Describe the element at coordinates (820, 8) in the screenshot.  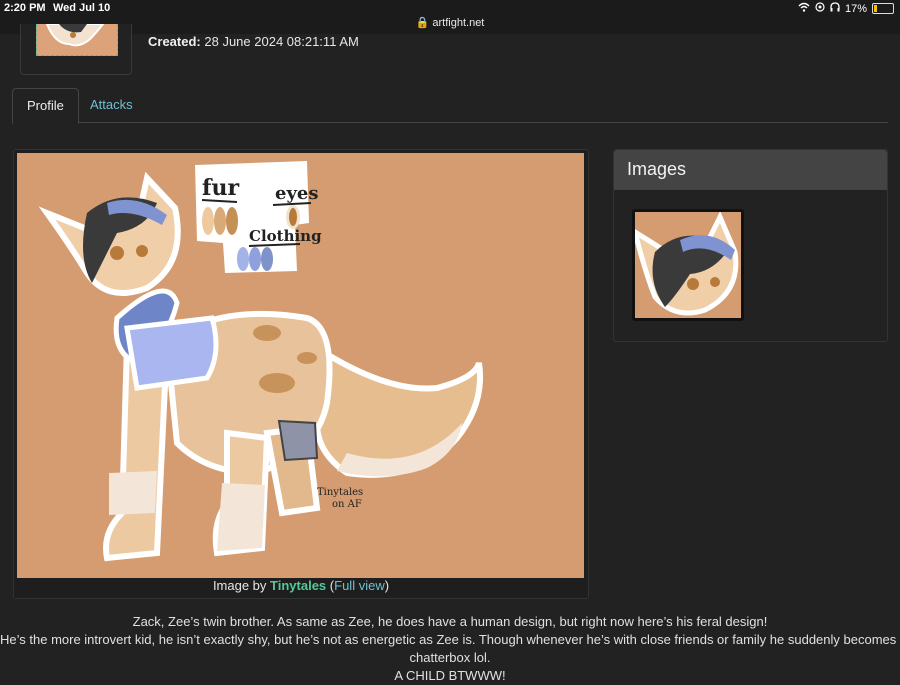
I see `location-icon` at that location.